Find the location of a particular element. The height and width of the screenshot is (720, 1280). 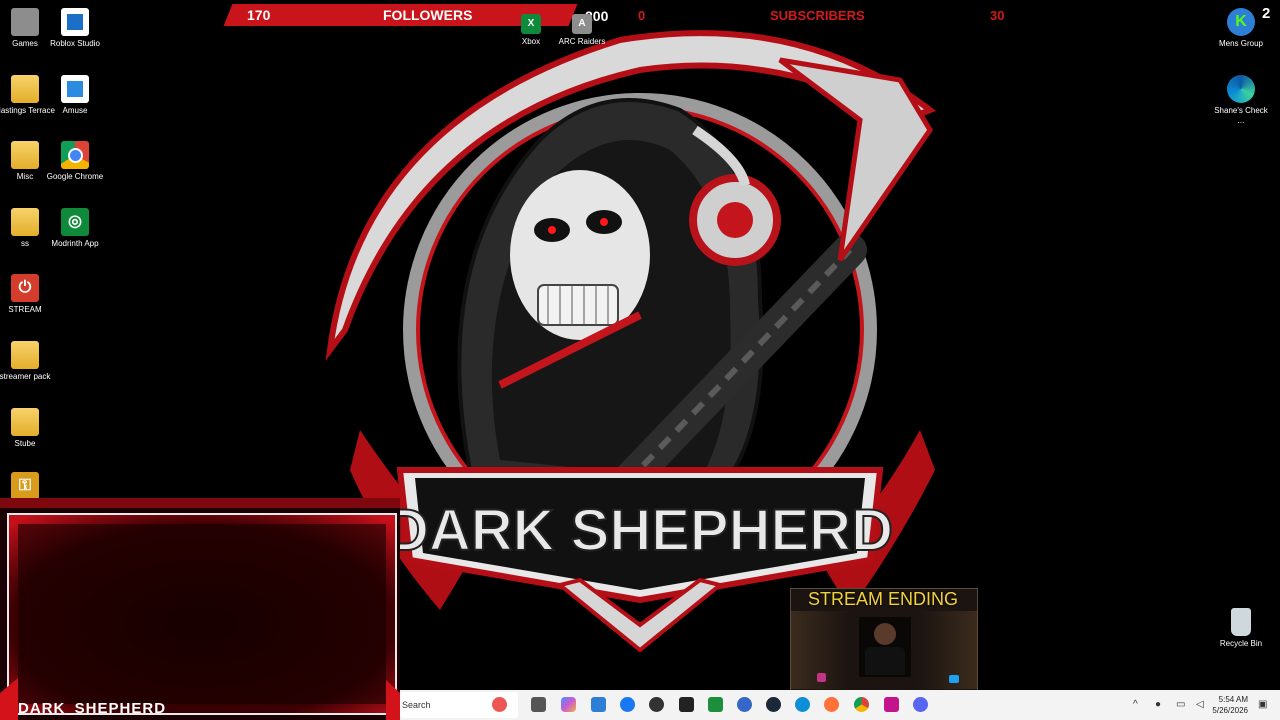

roblox-studio-icon is located at coordinates (75, 22).